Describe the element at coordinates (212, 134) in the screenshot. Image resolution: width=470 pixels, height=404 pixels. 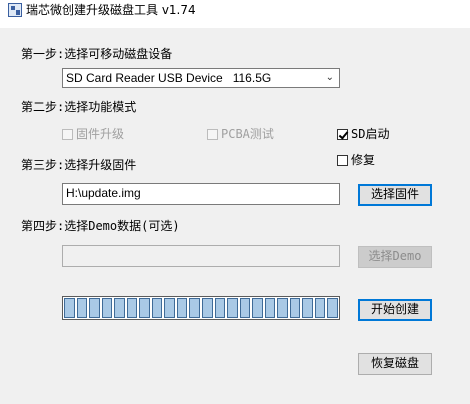
I see `pcba-test-checkbox` at that location.